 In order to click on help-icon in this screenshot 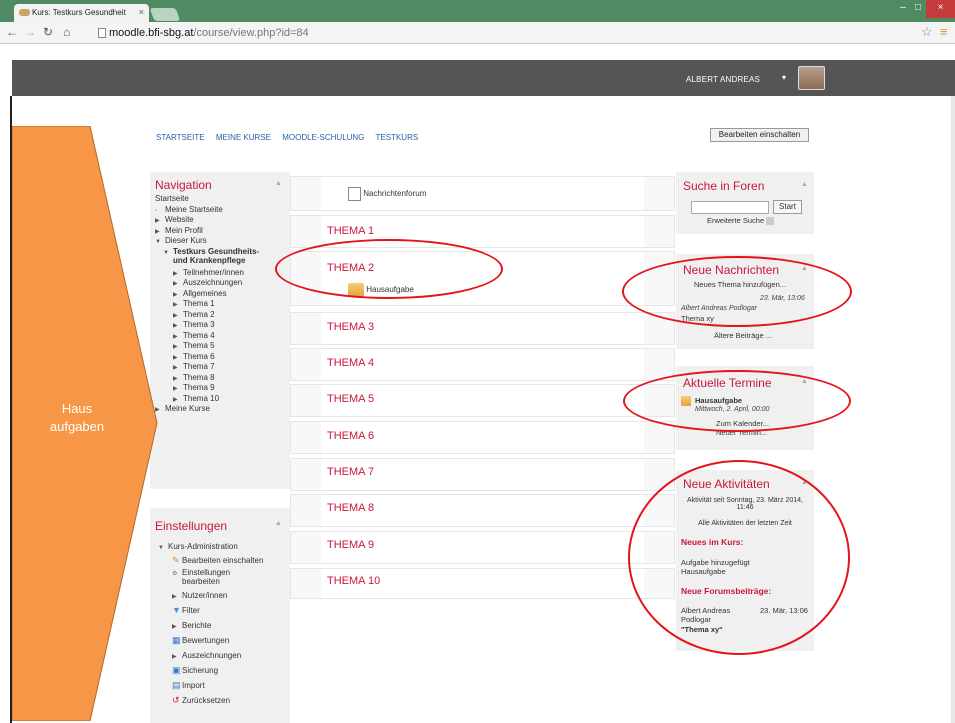, I will do `click(770, 221)`.